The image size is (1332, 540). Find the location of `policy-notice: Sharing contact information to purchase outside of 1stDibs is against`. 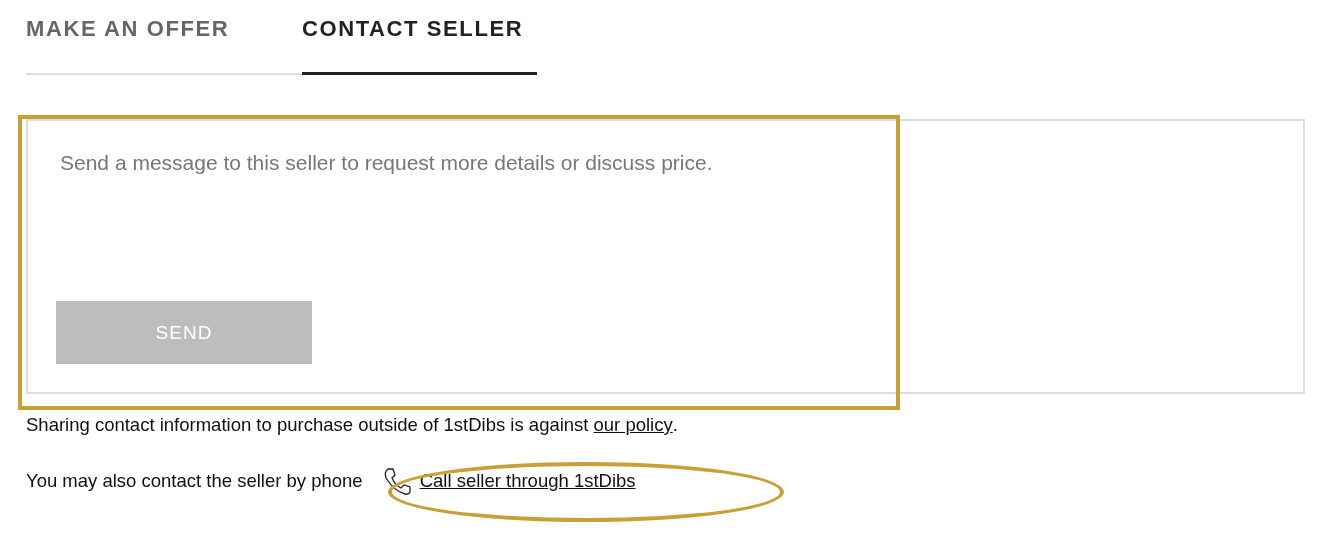

policy-notice: Sharing contact information to purchase outside of 1stDibs is against is located at coordinates (307, 425).